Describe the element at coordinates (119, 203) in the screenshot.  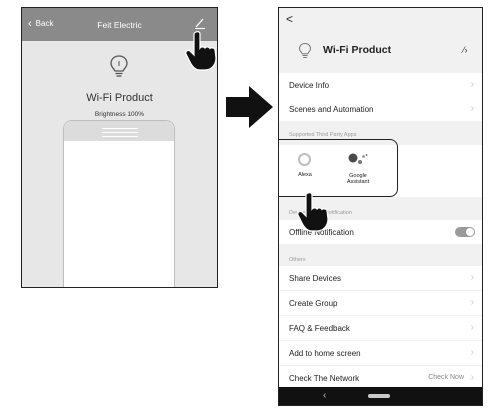
I see `brightness-slider-card` at that location.